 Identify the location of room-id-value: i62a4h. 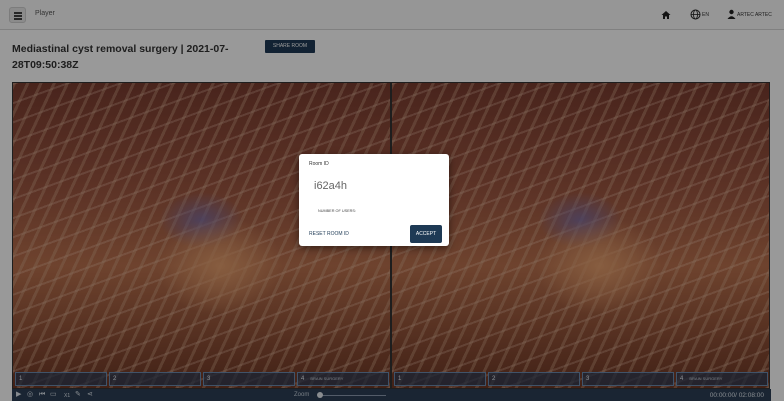
(331, 186).